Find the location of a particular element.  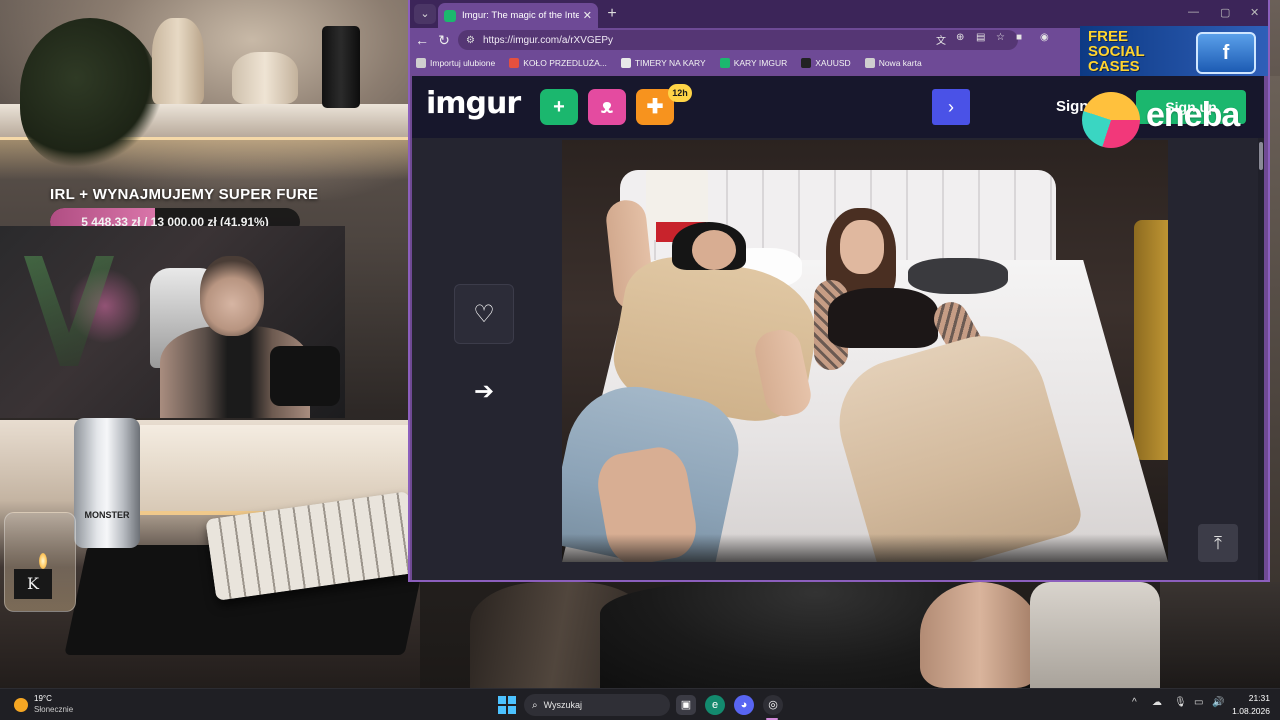

webcam-microphone is located at coordinates (305, 376).